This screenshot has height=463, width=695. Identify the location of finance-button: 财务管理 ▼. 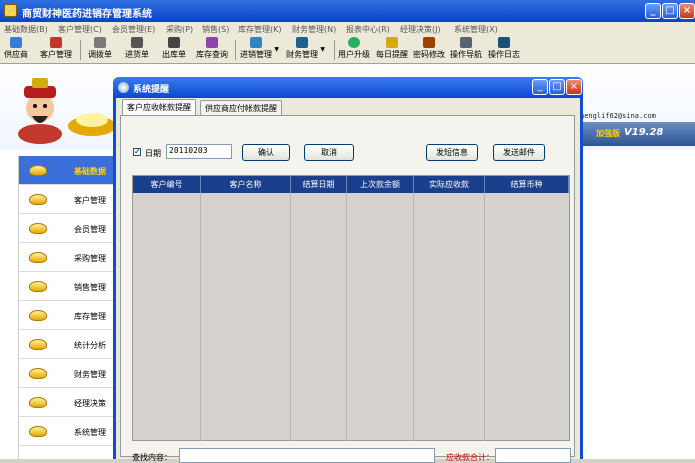
(305, 48).